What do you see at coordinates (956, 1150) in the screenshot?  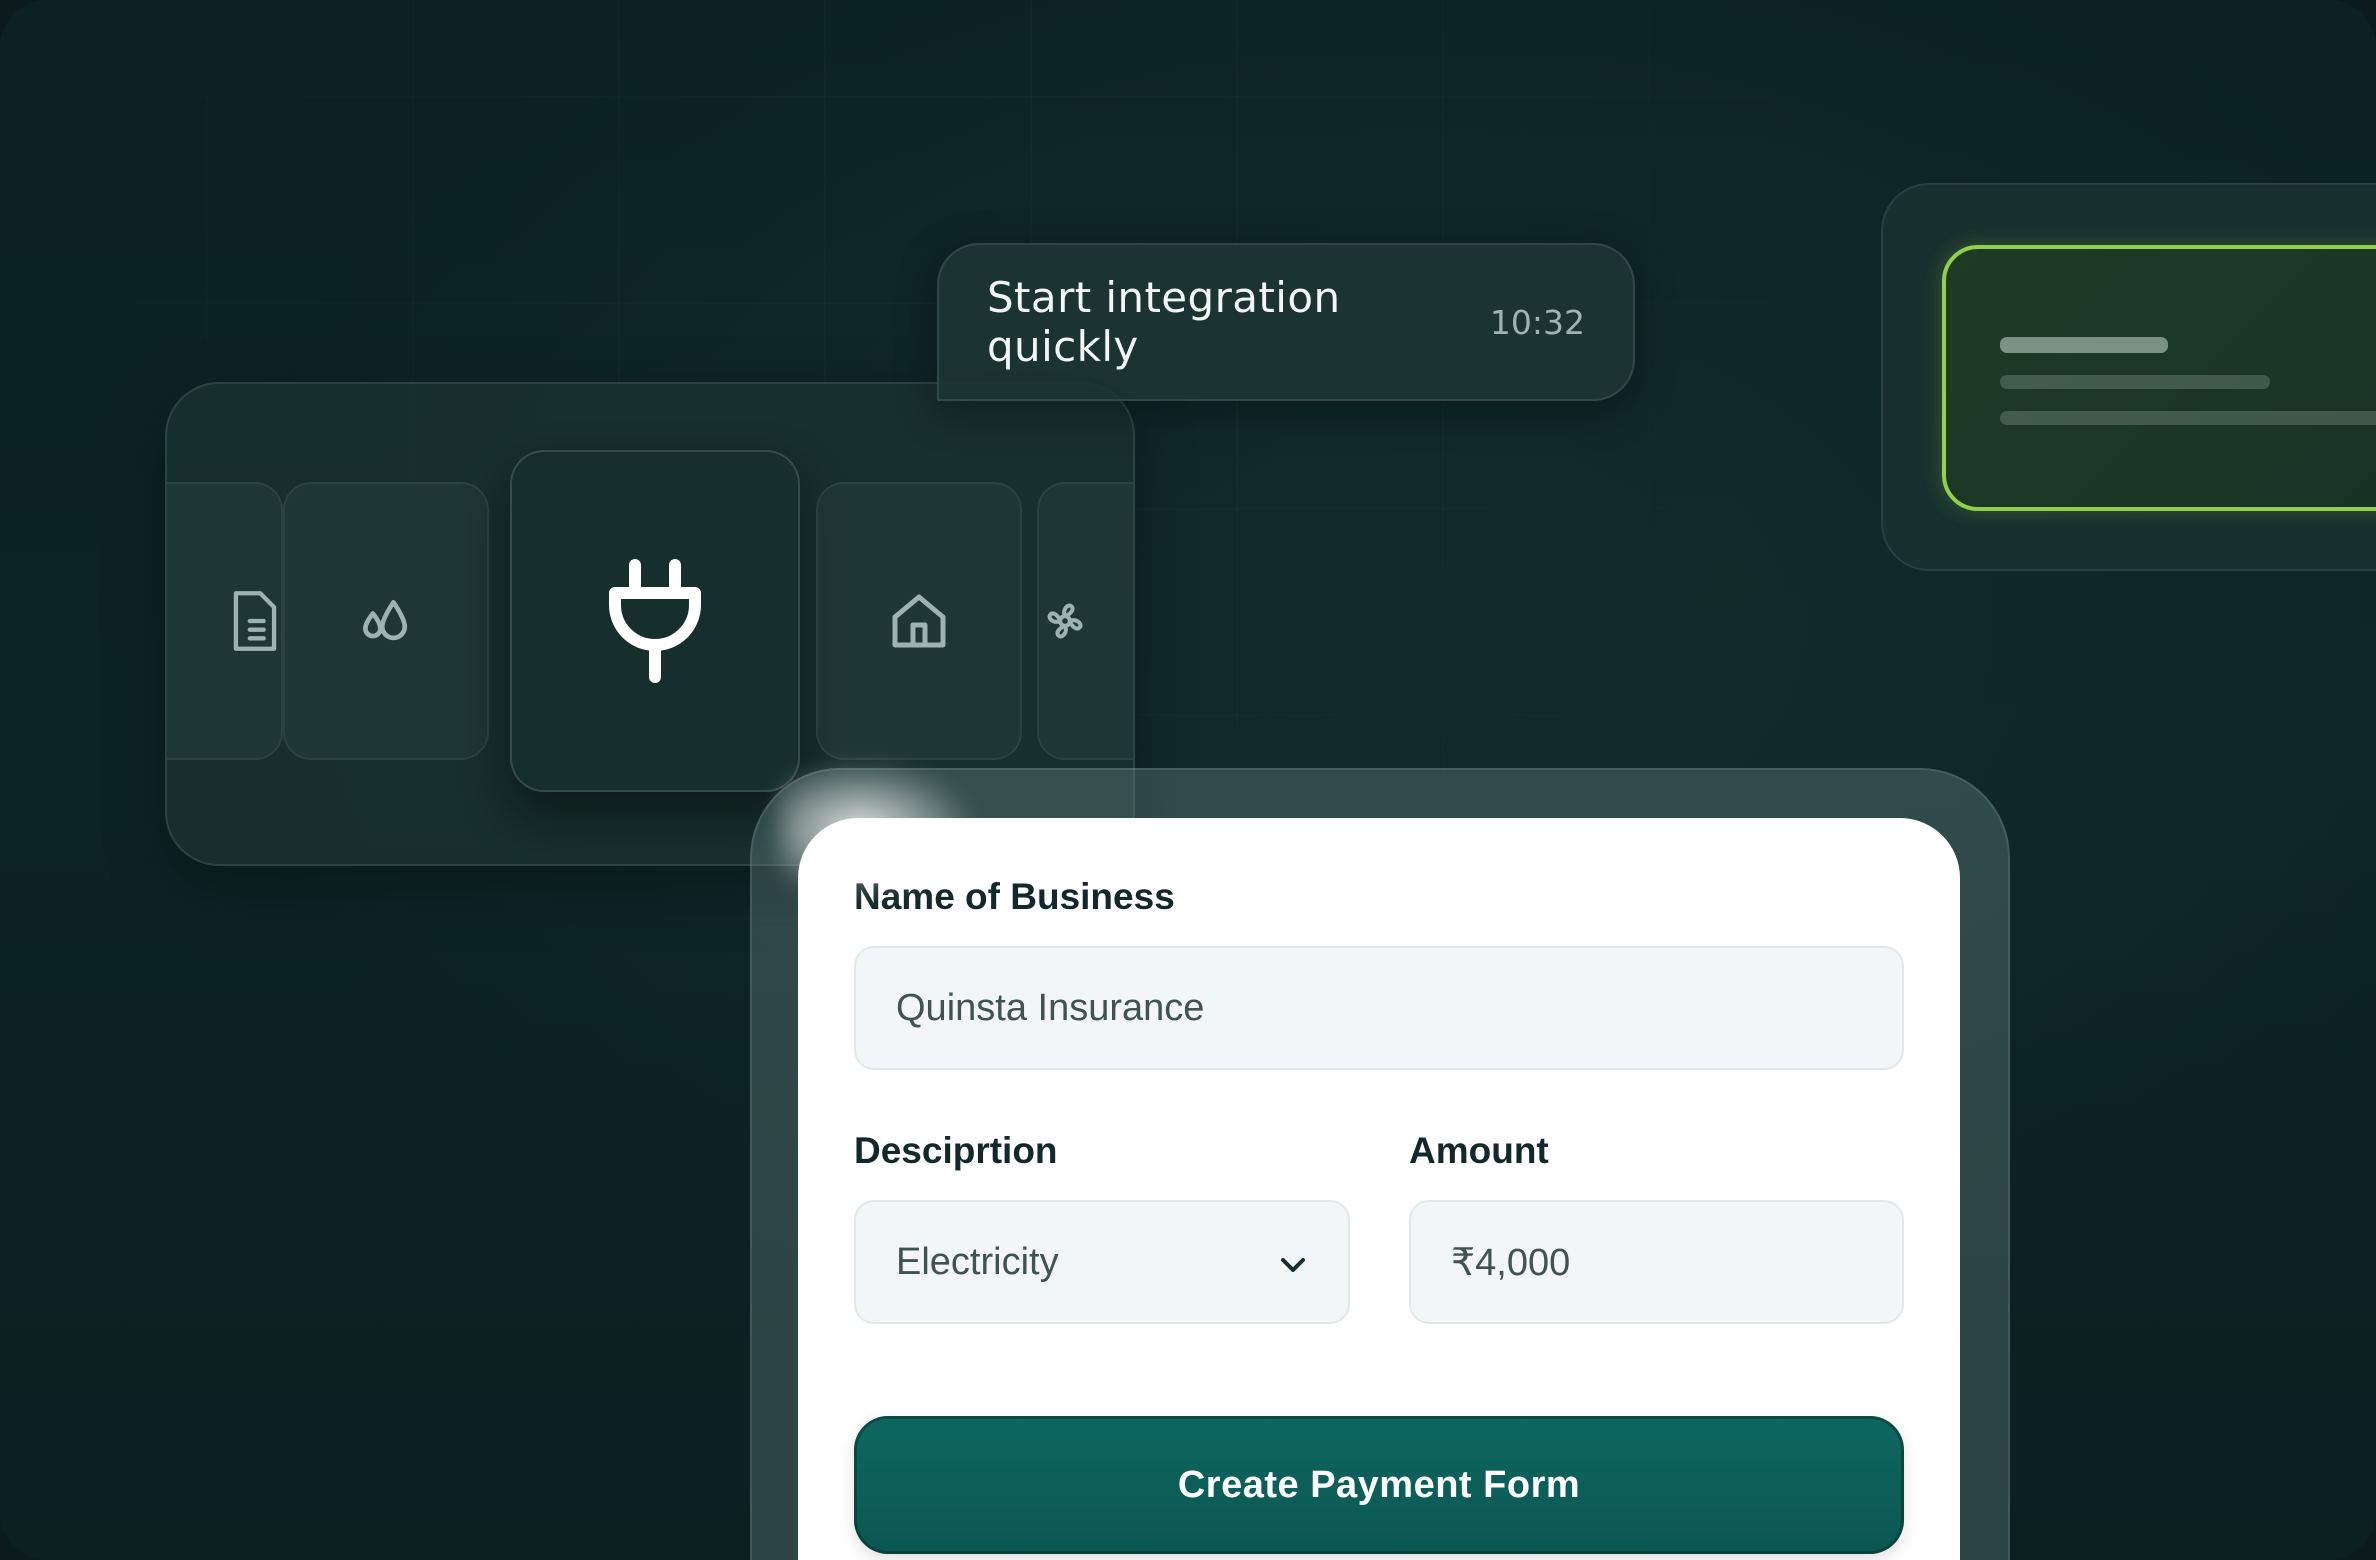 I see `description-label: Desciprtion` at bounding box center [956, 1150].